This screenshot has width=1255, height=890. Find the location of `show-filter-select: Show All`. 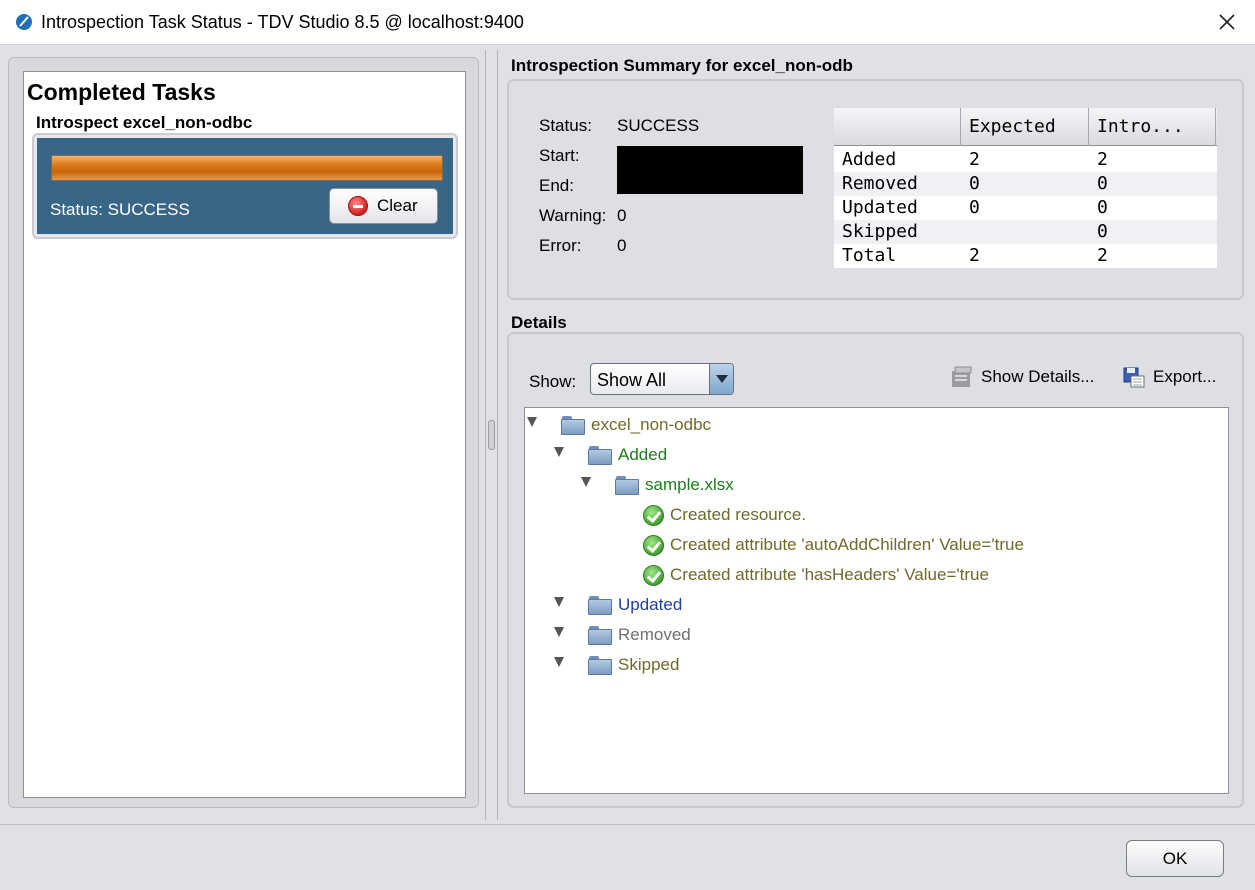

show-filter-select: Show All is located at coordinates (662, 379).